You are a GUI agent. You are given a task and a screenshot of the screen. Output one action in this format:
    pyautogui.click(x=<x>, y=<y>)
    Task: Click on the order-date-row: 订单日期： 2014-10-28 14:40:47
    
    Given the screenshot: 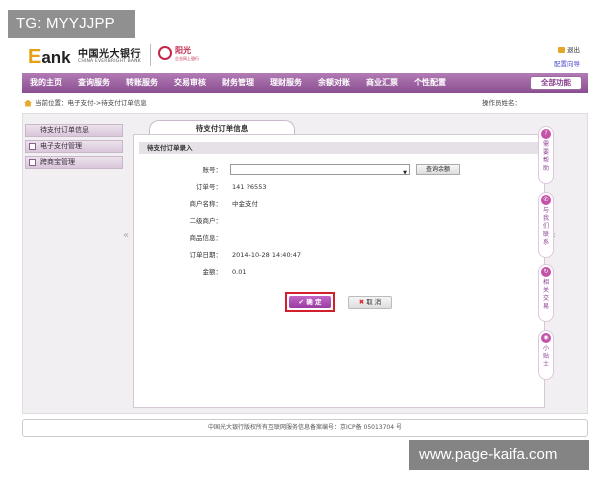 What is the action you would take?
    pyautogui.click(x=334, y=255)
    